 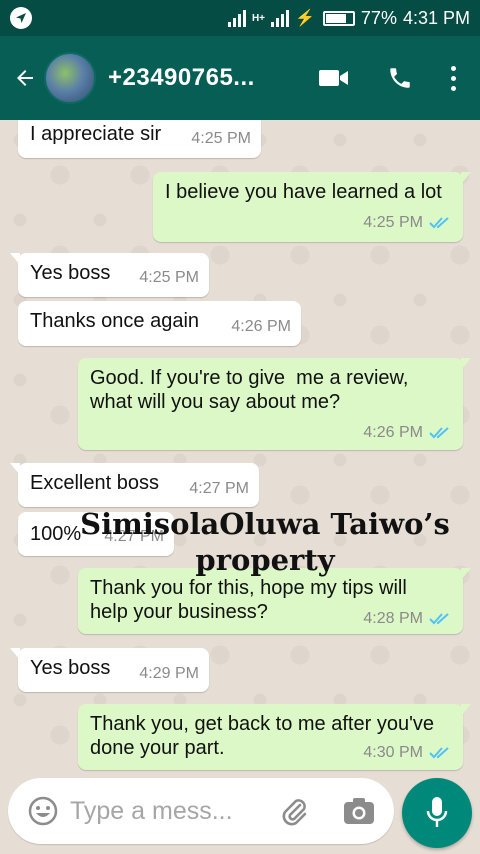 I want to click on avatar, so click(x=70, y=78).